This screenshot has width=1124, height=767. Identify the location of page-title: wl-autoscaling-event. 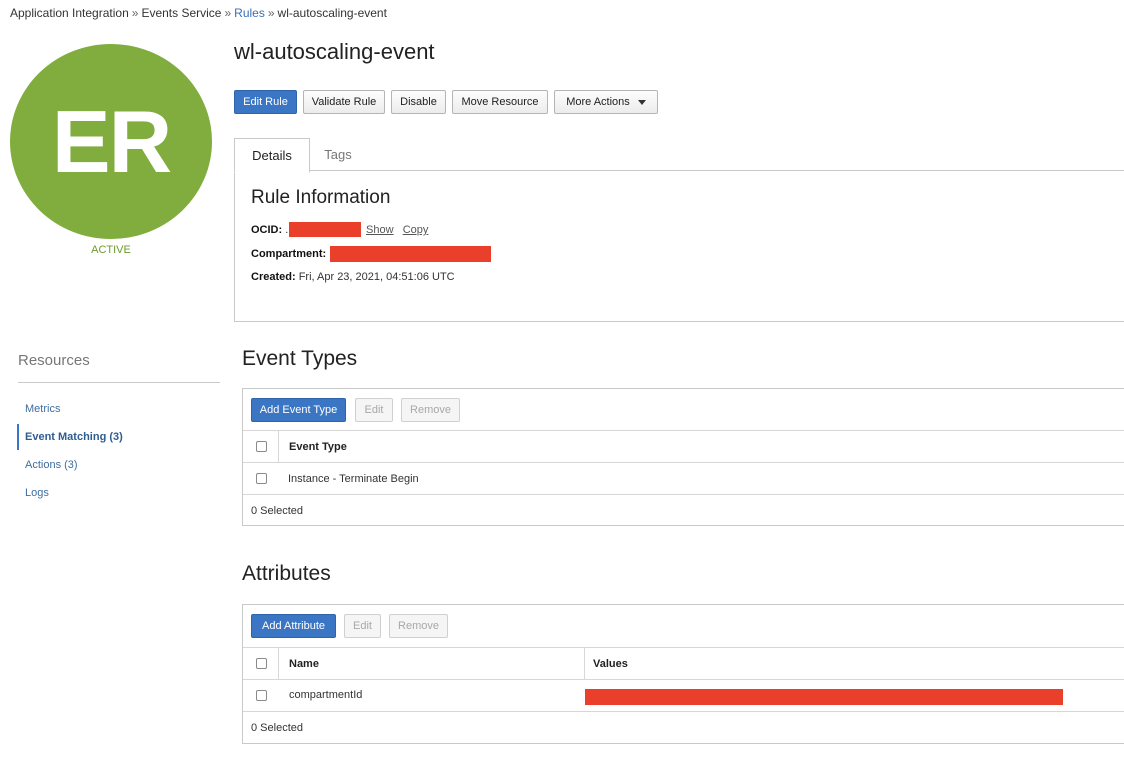
(334, 51).